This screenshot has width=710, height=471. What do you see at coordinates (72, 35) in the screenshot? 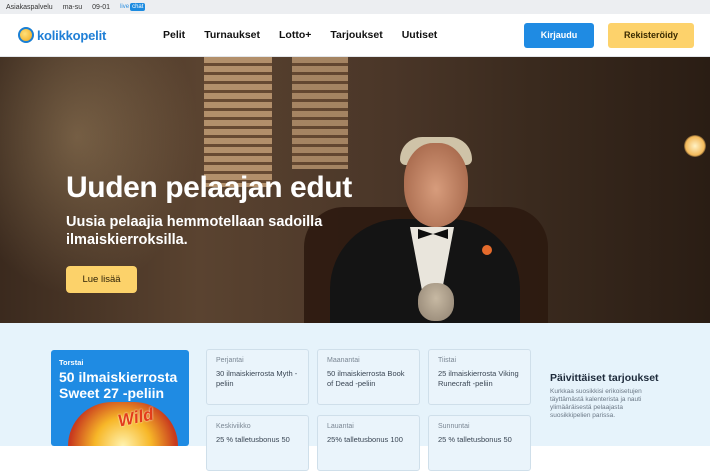
I see `logo-text: kolikkopelit` at bounding box center [72, 35].